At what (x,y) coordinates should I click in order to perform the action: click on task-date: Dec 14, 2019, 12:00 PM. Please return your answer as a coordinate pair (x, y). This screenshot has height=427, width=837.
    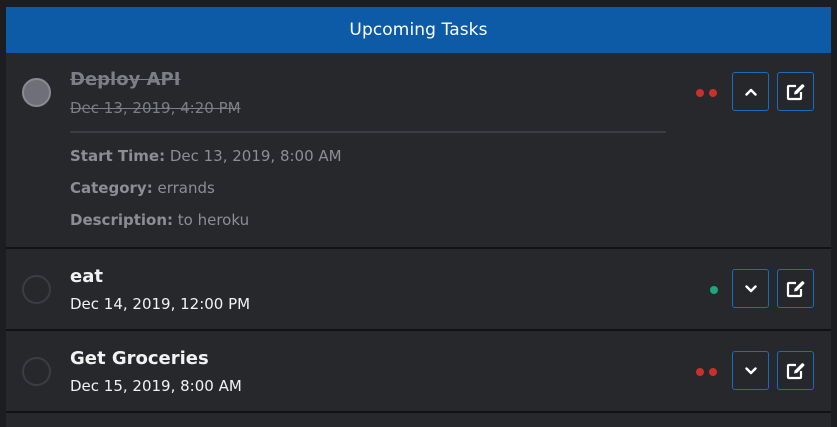
    Looking at the image, I should click on (160, 304).